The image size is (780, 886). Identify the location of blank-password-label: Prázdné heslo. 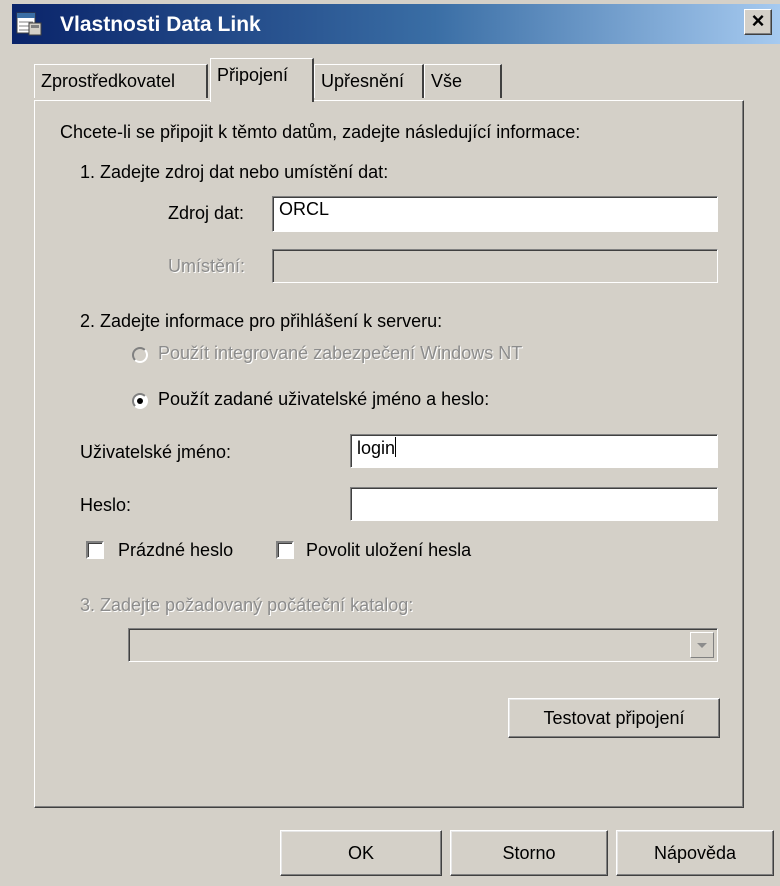
(176, 550).